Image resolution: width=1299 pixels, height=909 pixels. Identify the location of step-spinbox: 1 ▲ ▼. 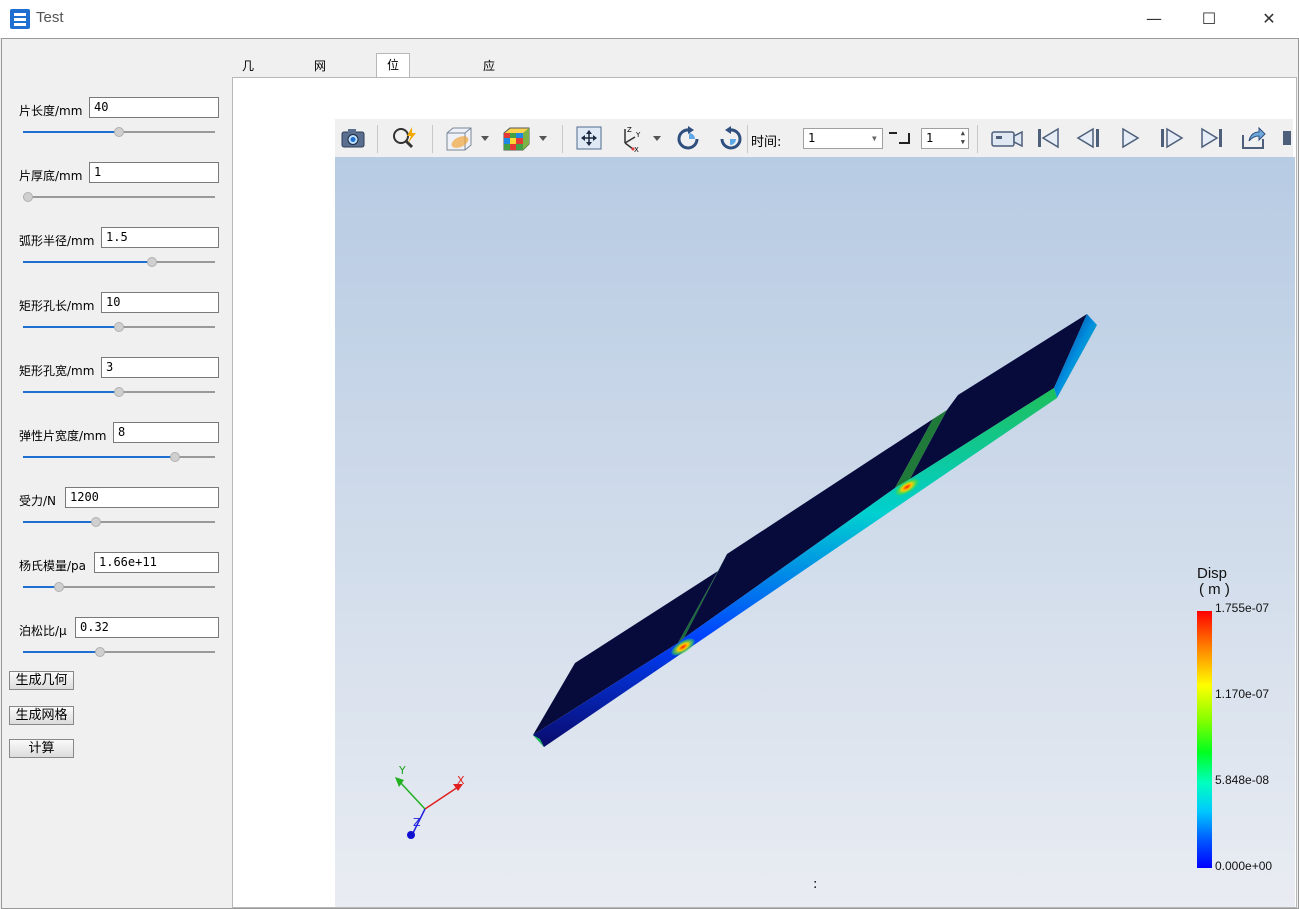
(945, 138).